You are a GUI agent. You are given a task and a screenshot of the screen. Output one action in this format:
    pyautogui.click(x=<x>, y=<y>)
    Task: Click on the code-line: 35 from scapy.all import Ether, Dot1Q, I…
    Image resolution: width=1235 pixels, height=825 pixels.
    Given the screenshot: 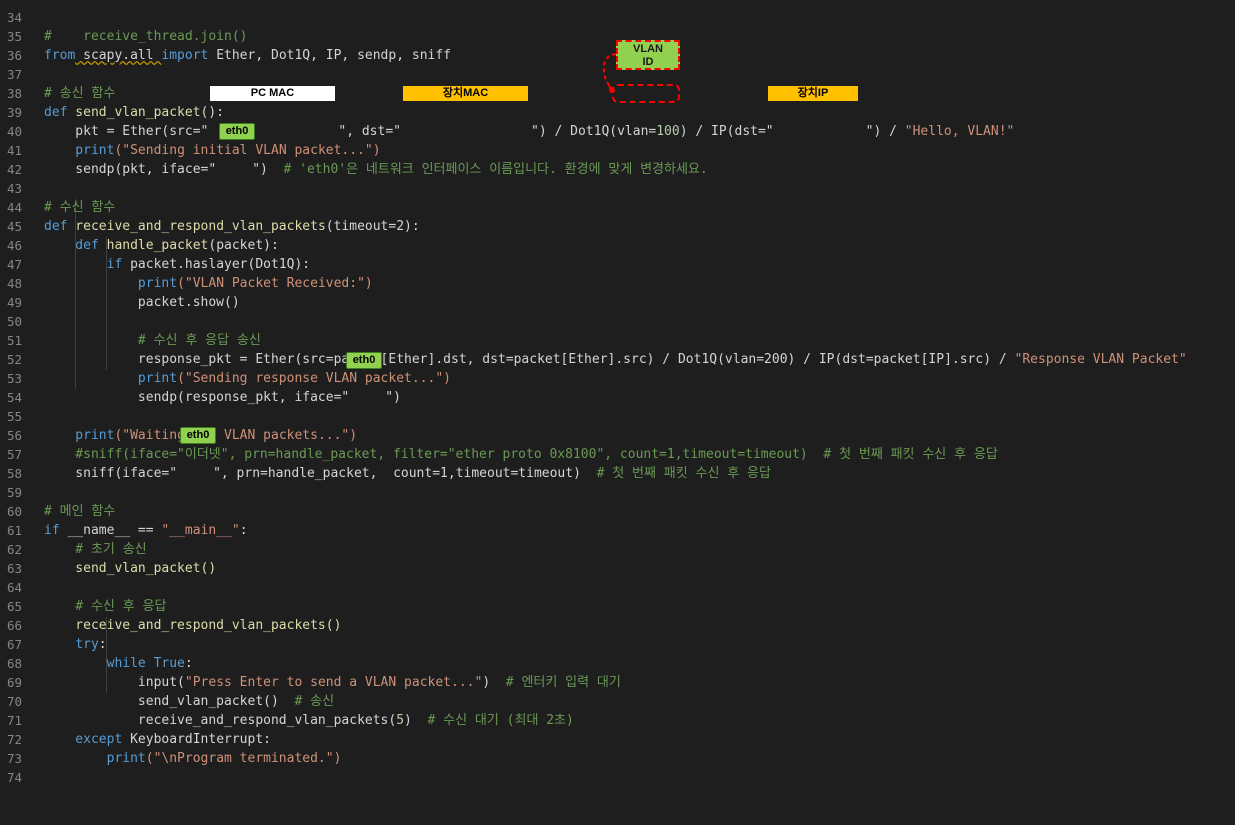 What is the action you would take?
    pyautogui.click(x=617, y=35)
    